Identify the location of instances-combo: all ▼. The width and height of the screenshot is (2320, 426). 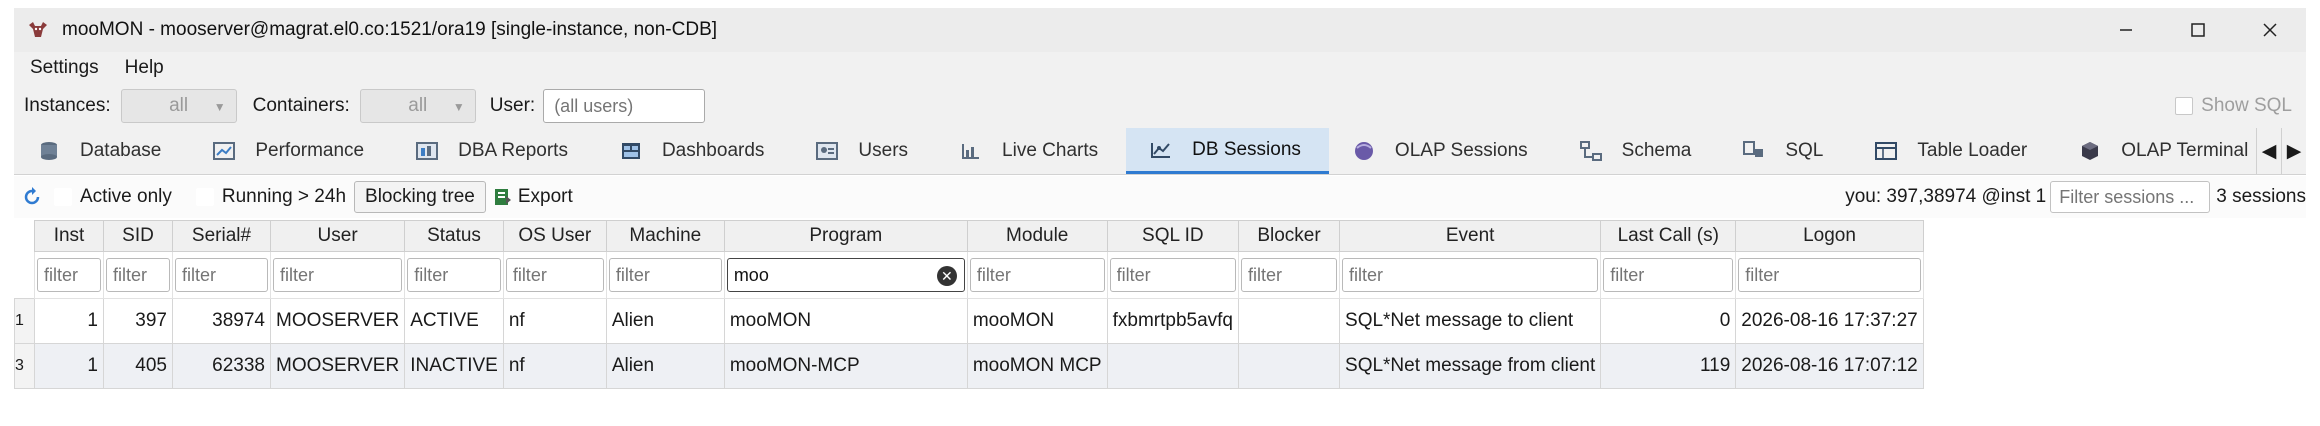
(178, 106).